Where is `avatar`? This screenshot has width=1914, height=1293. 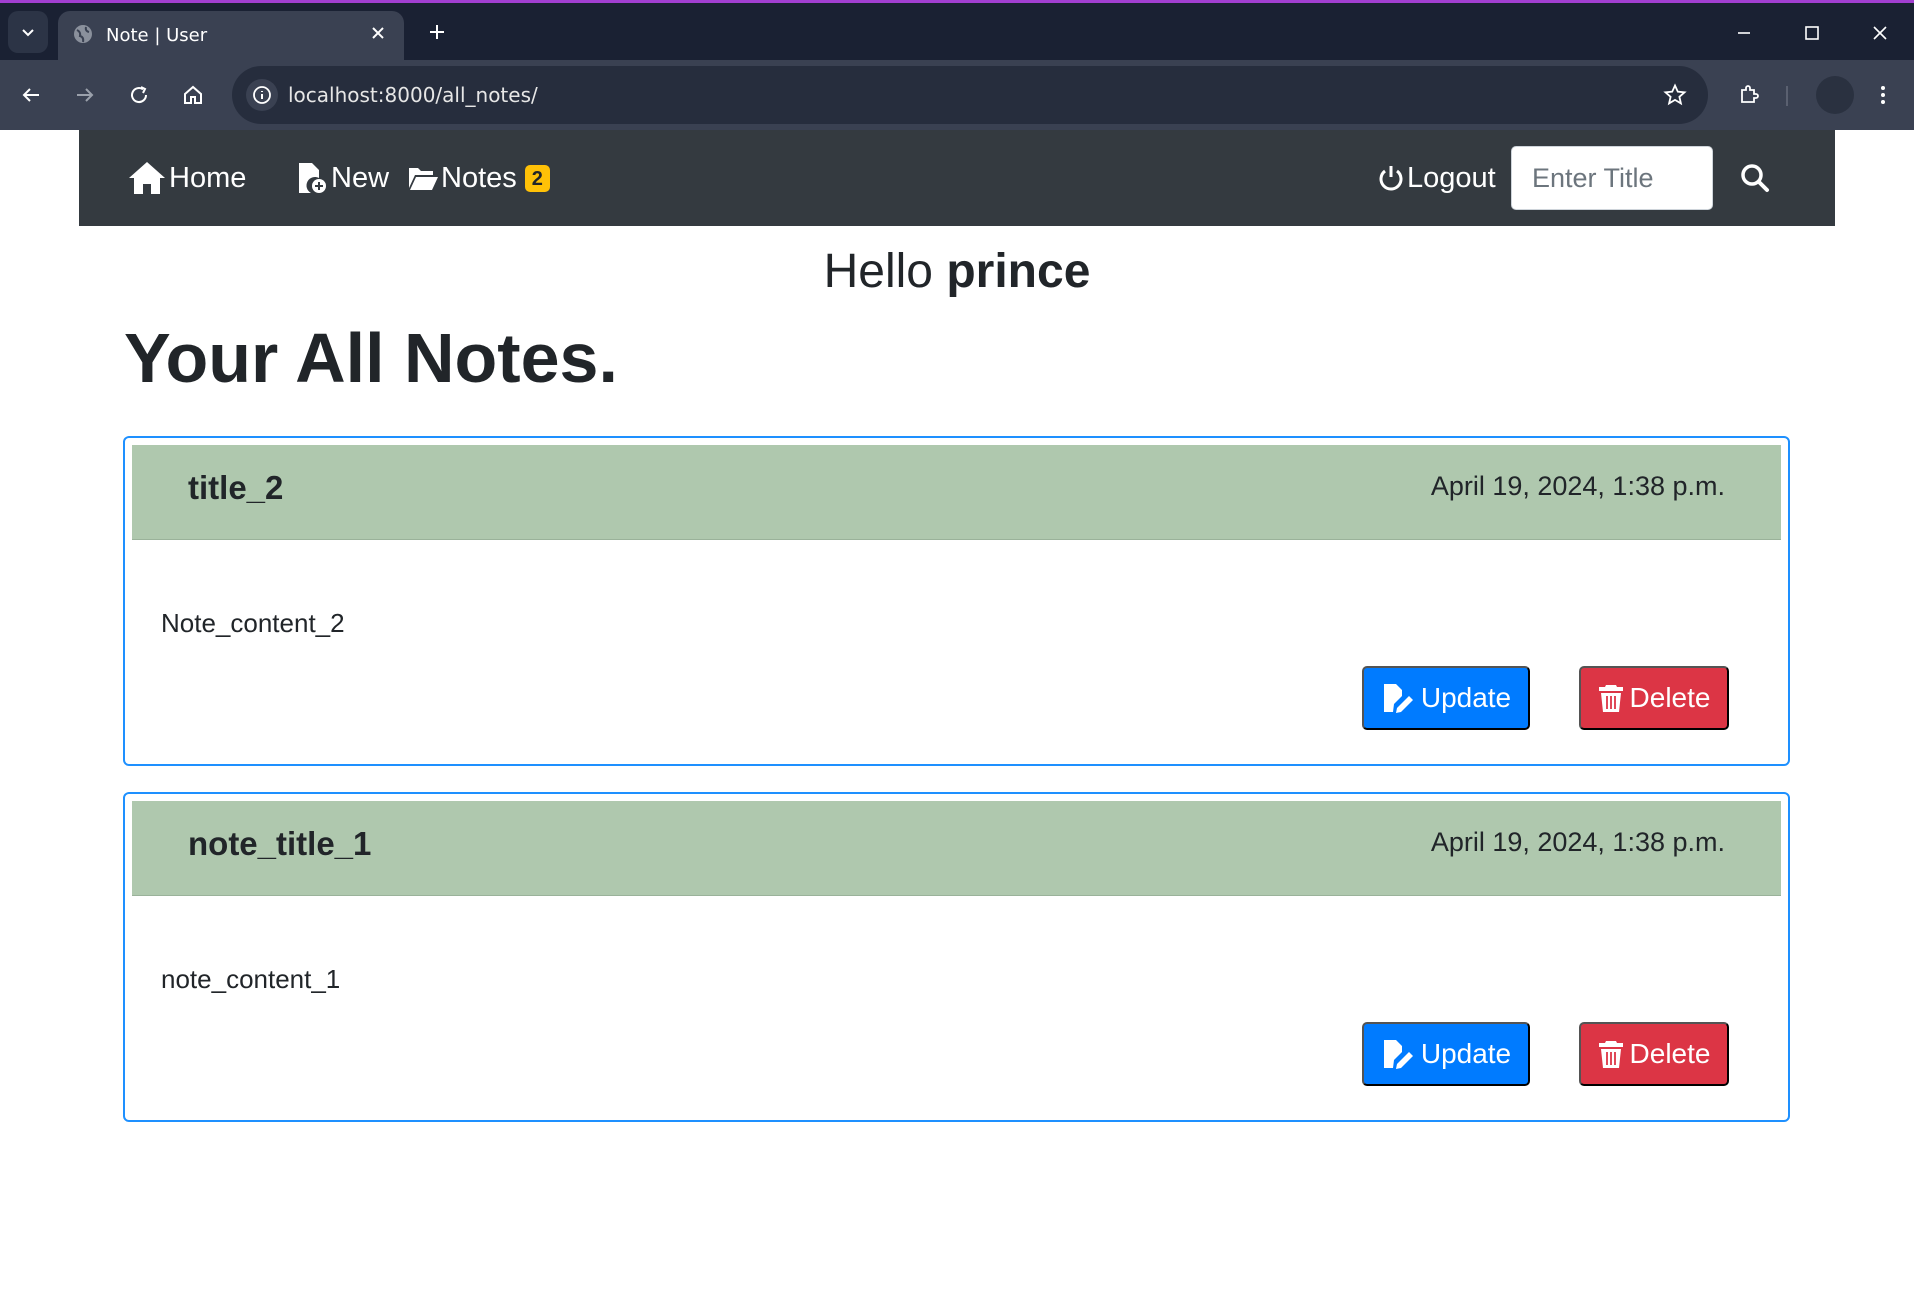
avatar is located at coordinates (1835, 95).